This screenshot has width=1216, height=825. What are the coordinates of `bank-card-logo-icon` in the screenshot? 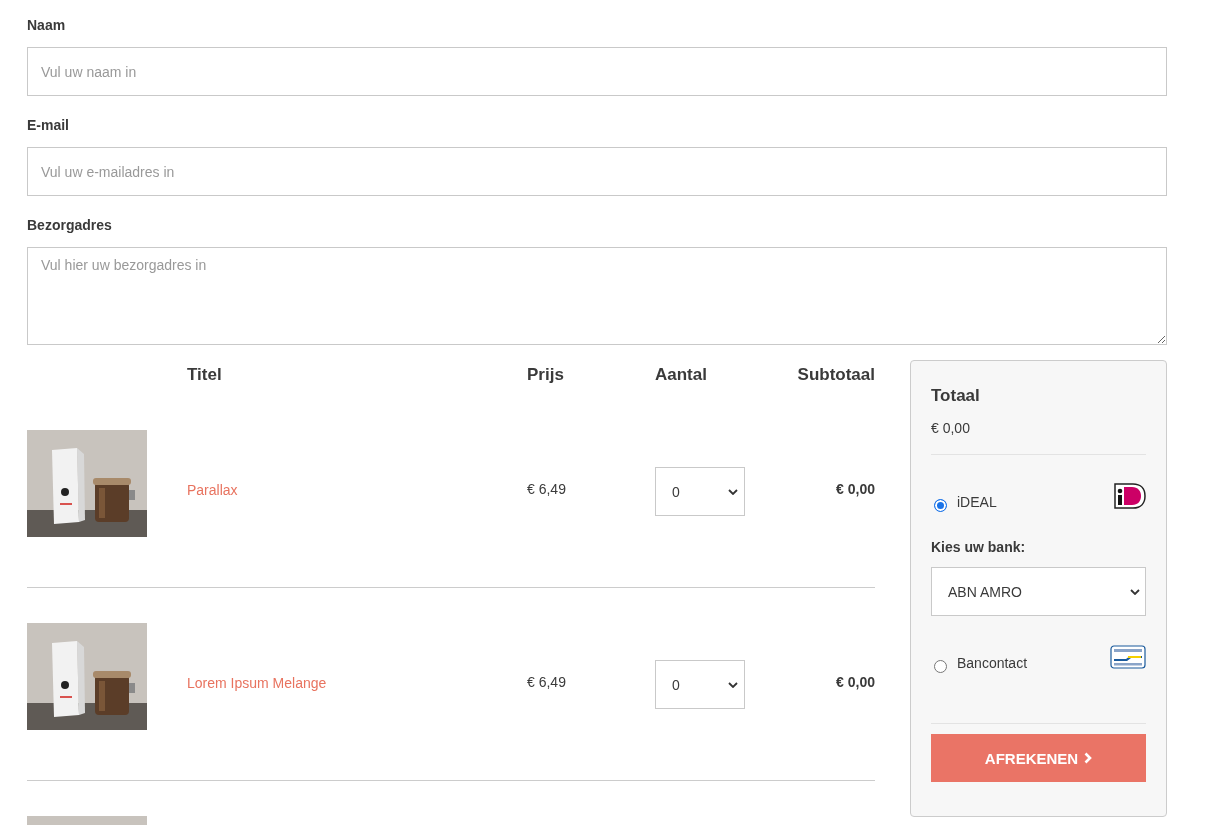 It's located at (1128, 657).